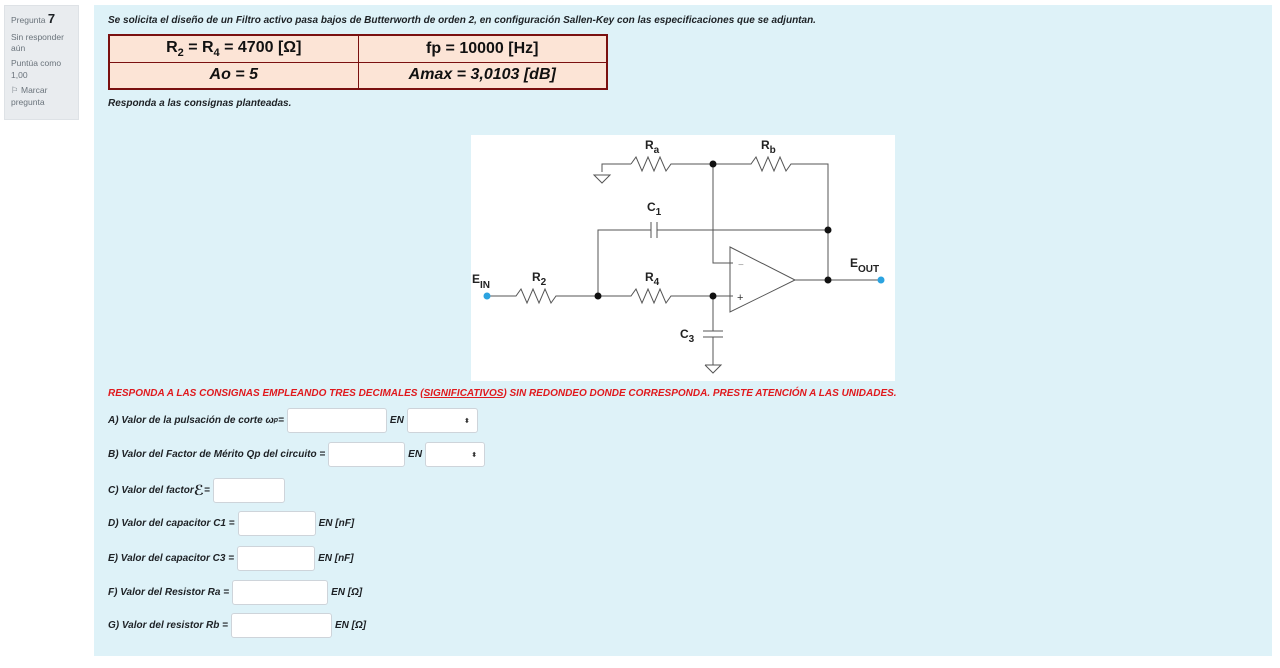  Describe the element at coordinates (41, 96) in the screenshot. I see `flag-question-link: ⚐ Marcar pregunta` at that location.